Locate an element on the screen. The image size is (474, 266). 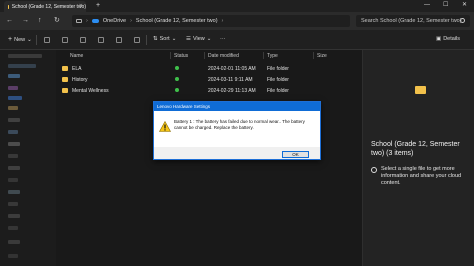
search-placeholder: Search School (Grade 12, Semester two) is located at coordinates (411, 21).